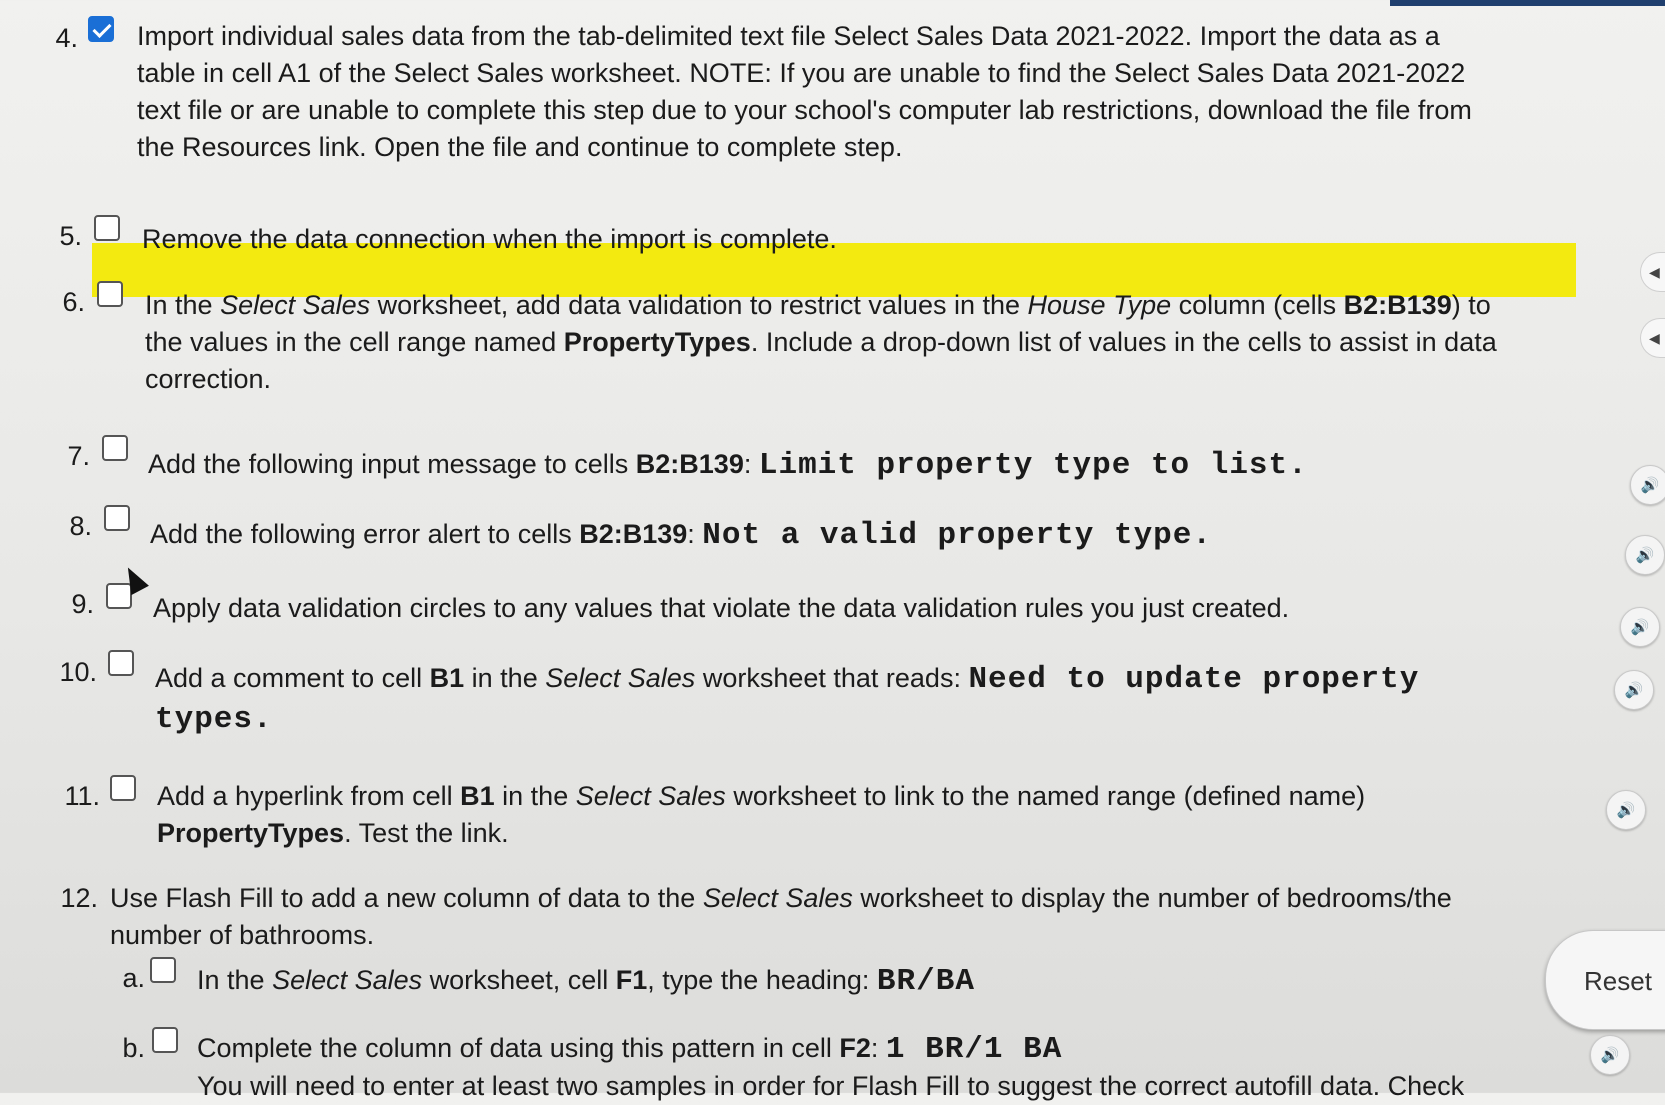 The width and height of the screenshot is (1665, 1105). Describe the element at coordinates (1605, 980) in the screenshot. I see `reset-button: Reset` at that location.